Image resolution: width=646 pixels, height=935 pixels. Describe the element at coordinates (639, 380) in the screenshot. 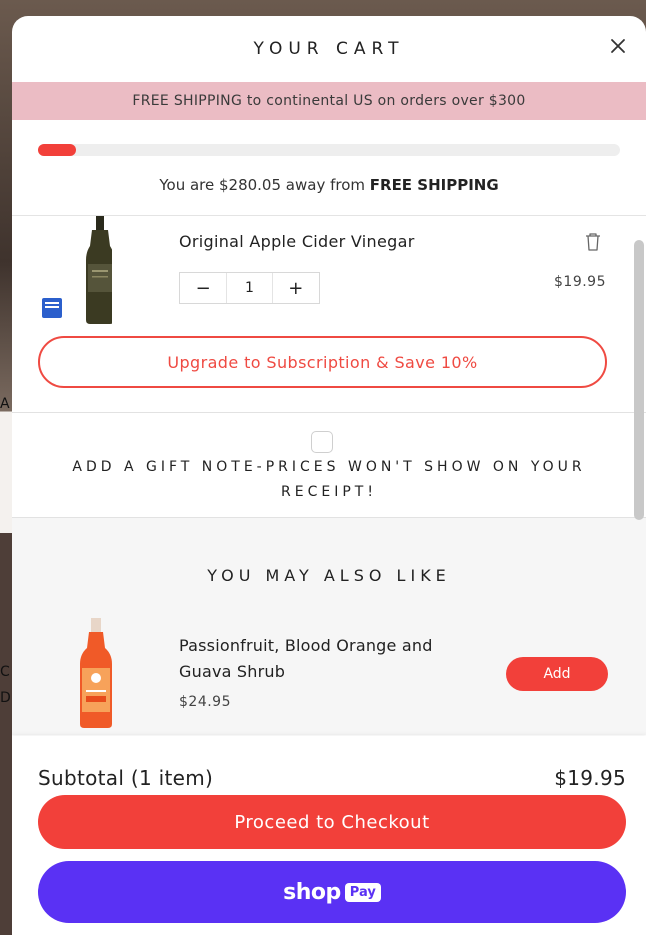

I see `scrollbar-thumb` at that location.